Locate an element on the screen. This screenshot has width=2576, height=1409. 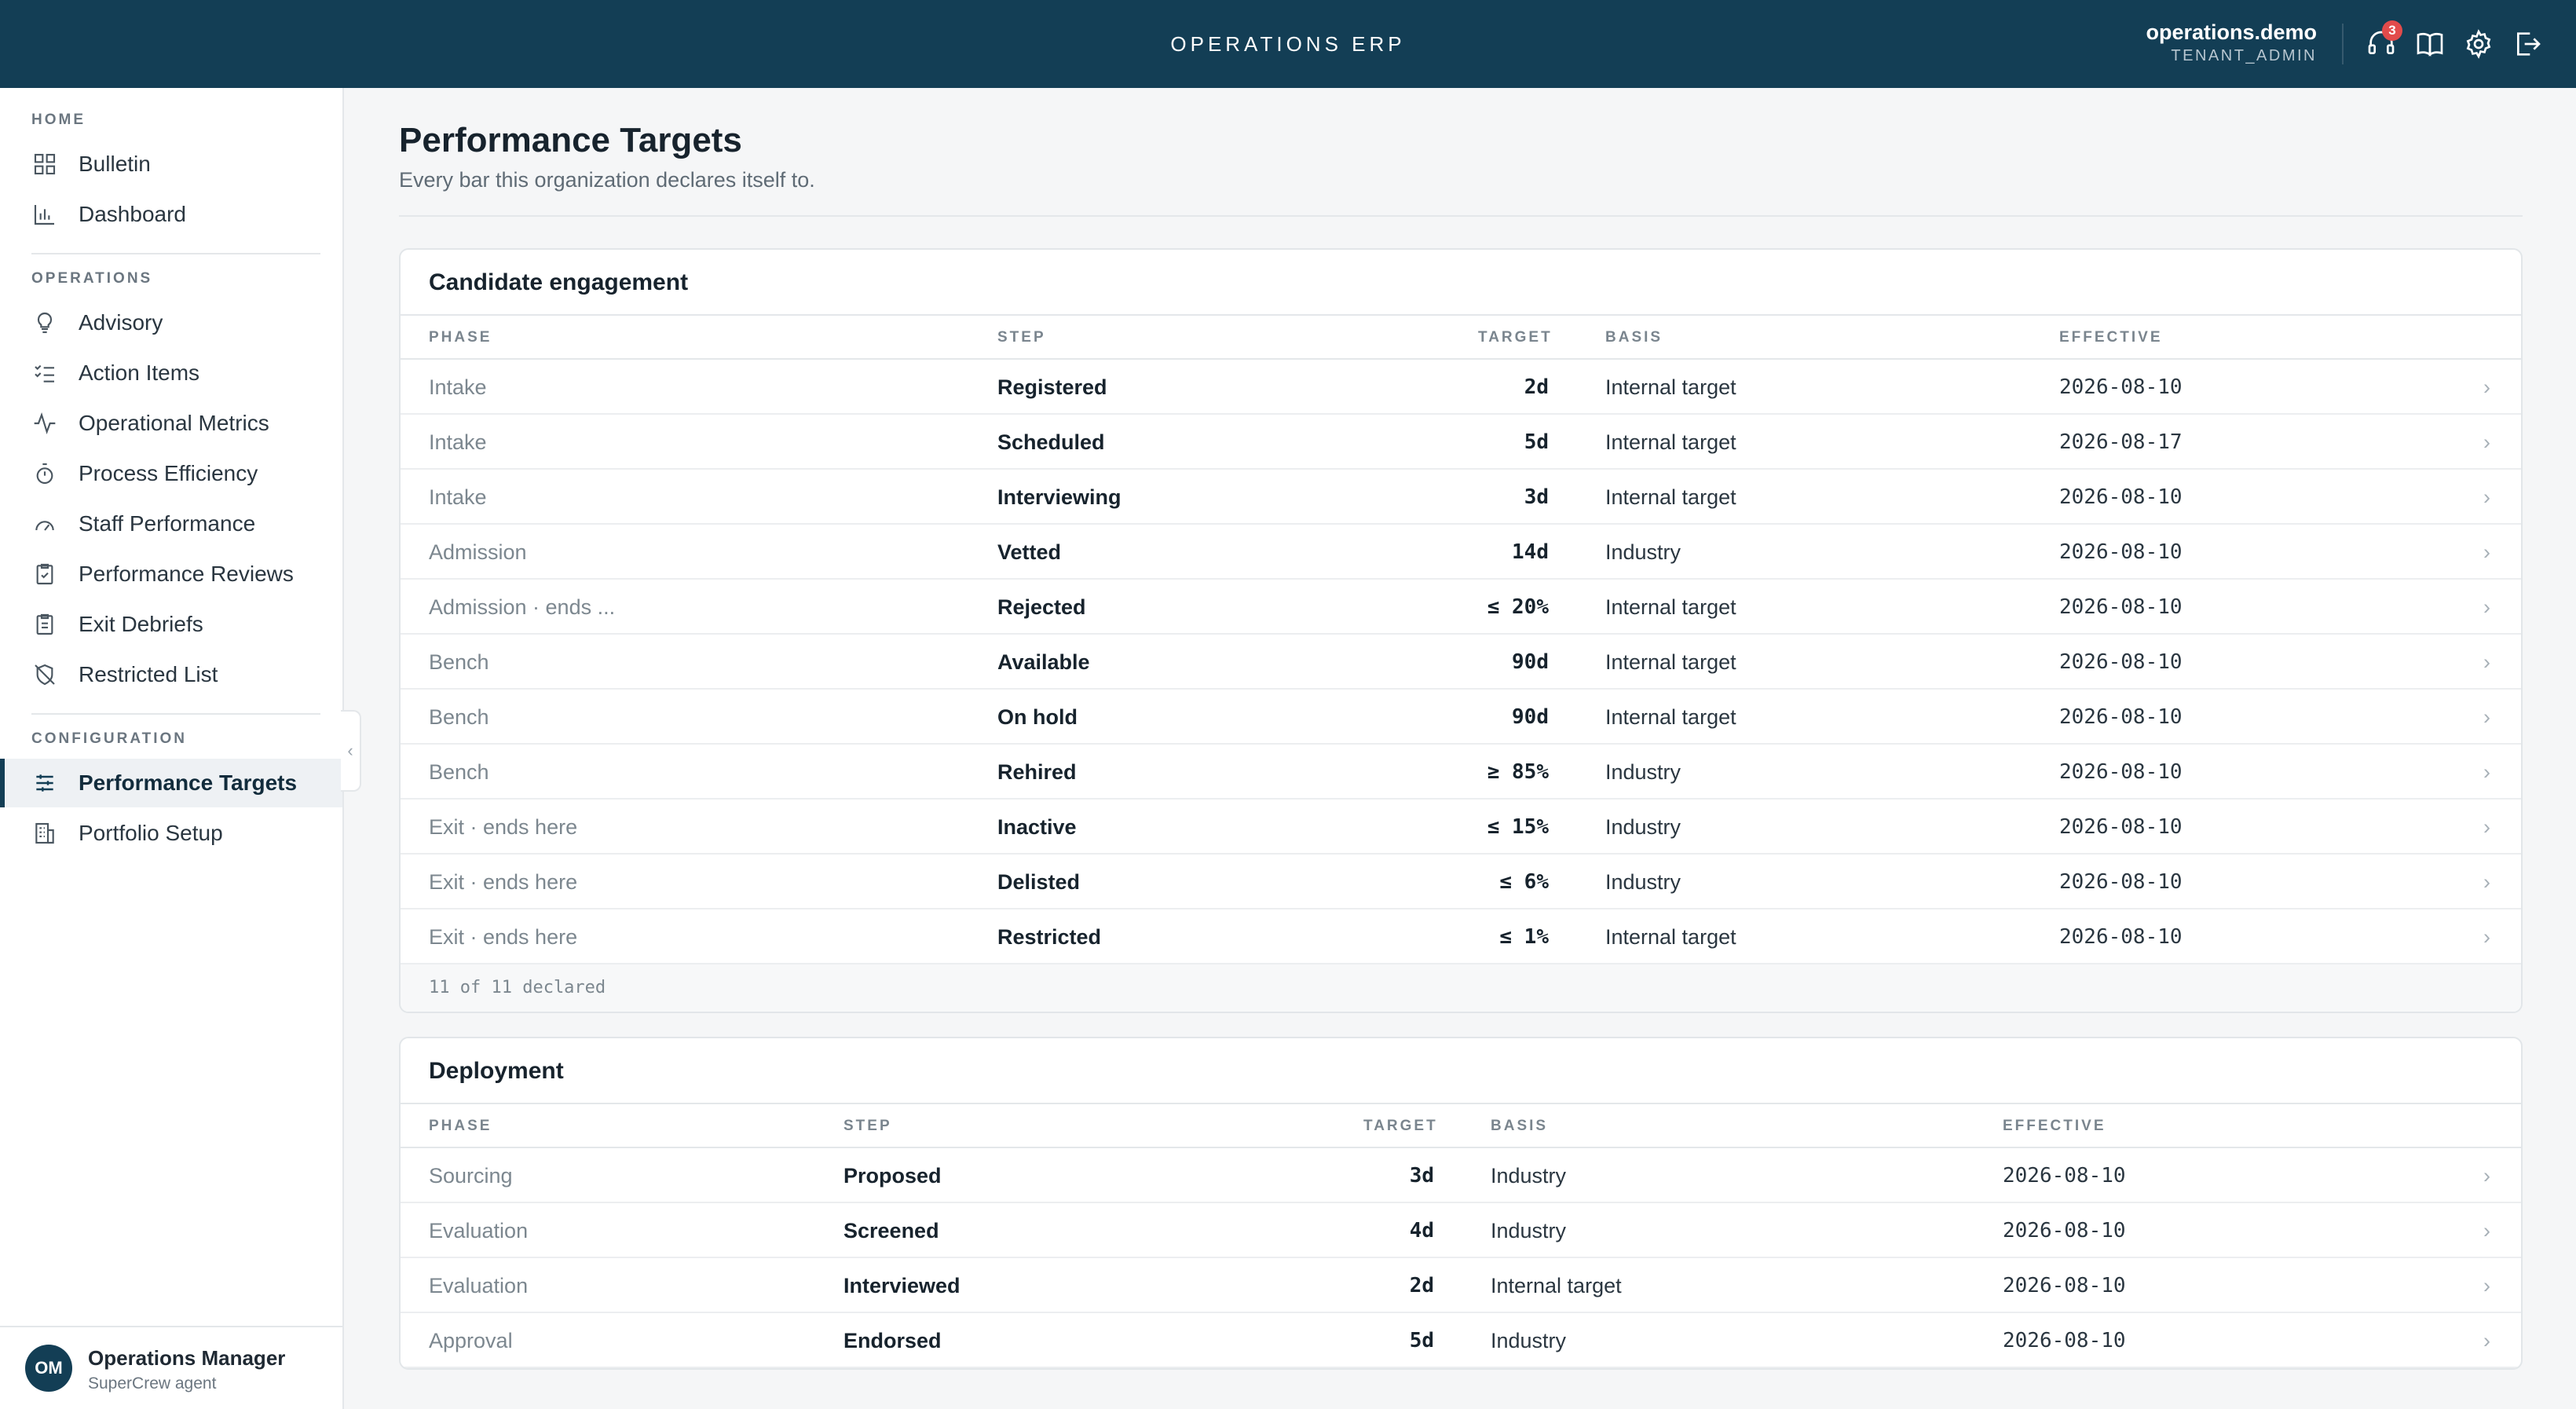
sidebar-item-label: Performance Reviews is located at coordinates (186, 574).